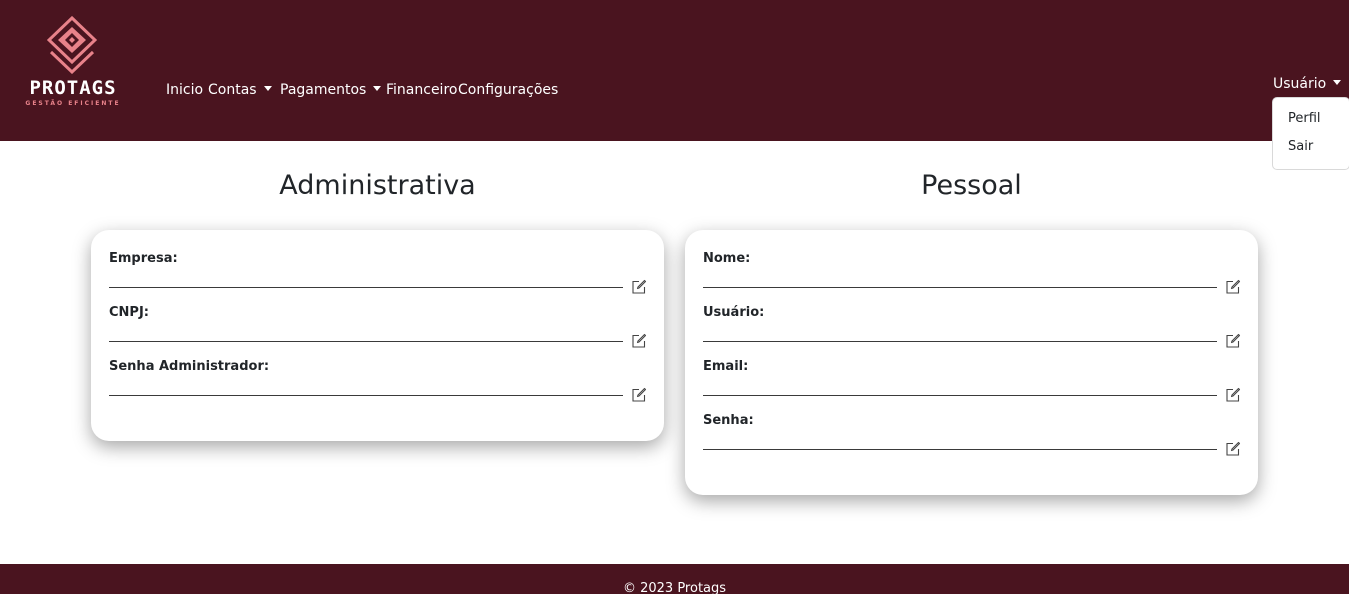 The width and height of the screenshot is (1349, 594). What do you see at coordinates (1300, 84) in the screenshot?
I see `user-menu-label: Usuário` at bounding box center [1300, 84].